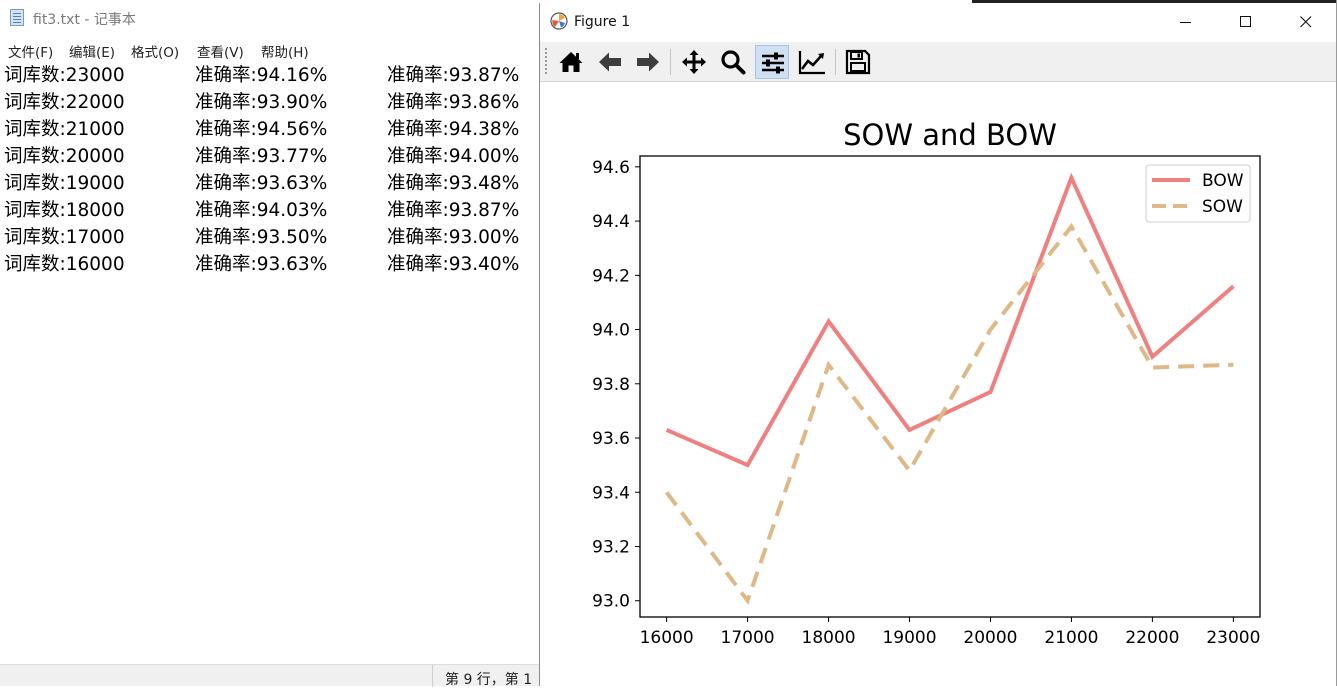 The height and width of the screenshot is (690, 1337). What do you see at coordinates (64, 210) in the screenshot?
I see `vocab-size-text: 词库数:18000` at bounding box center [64, 210].